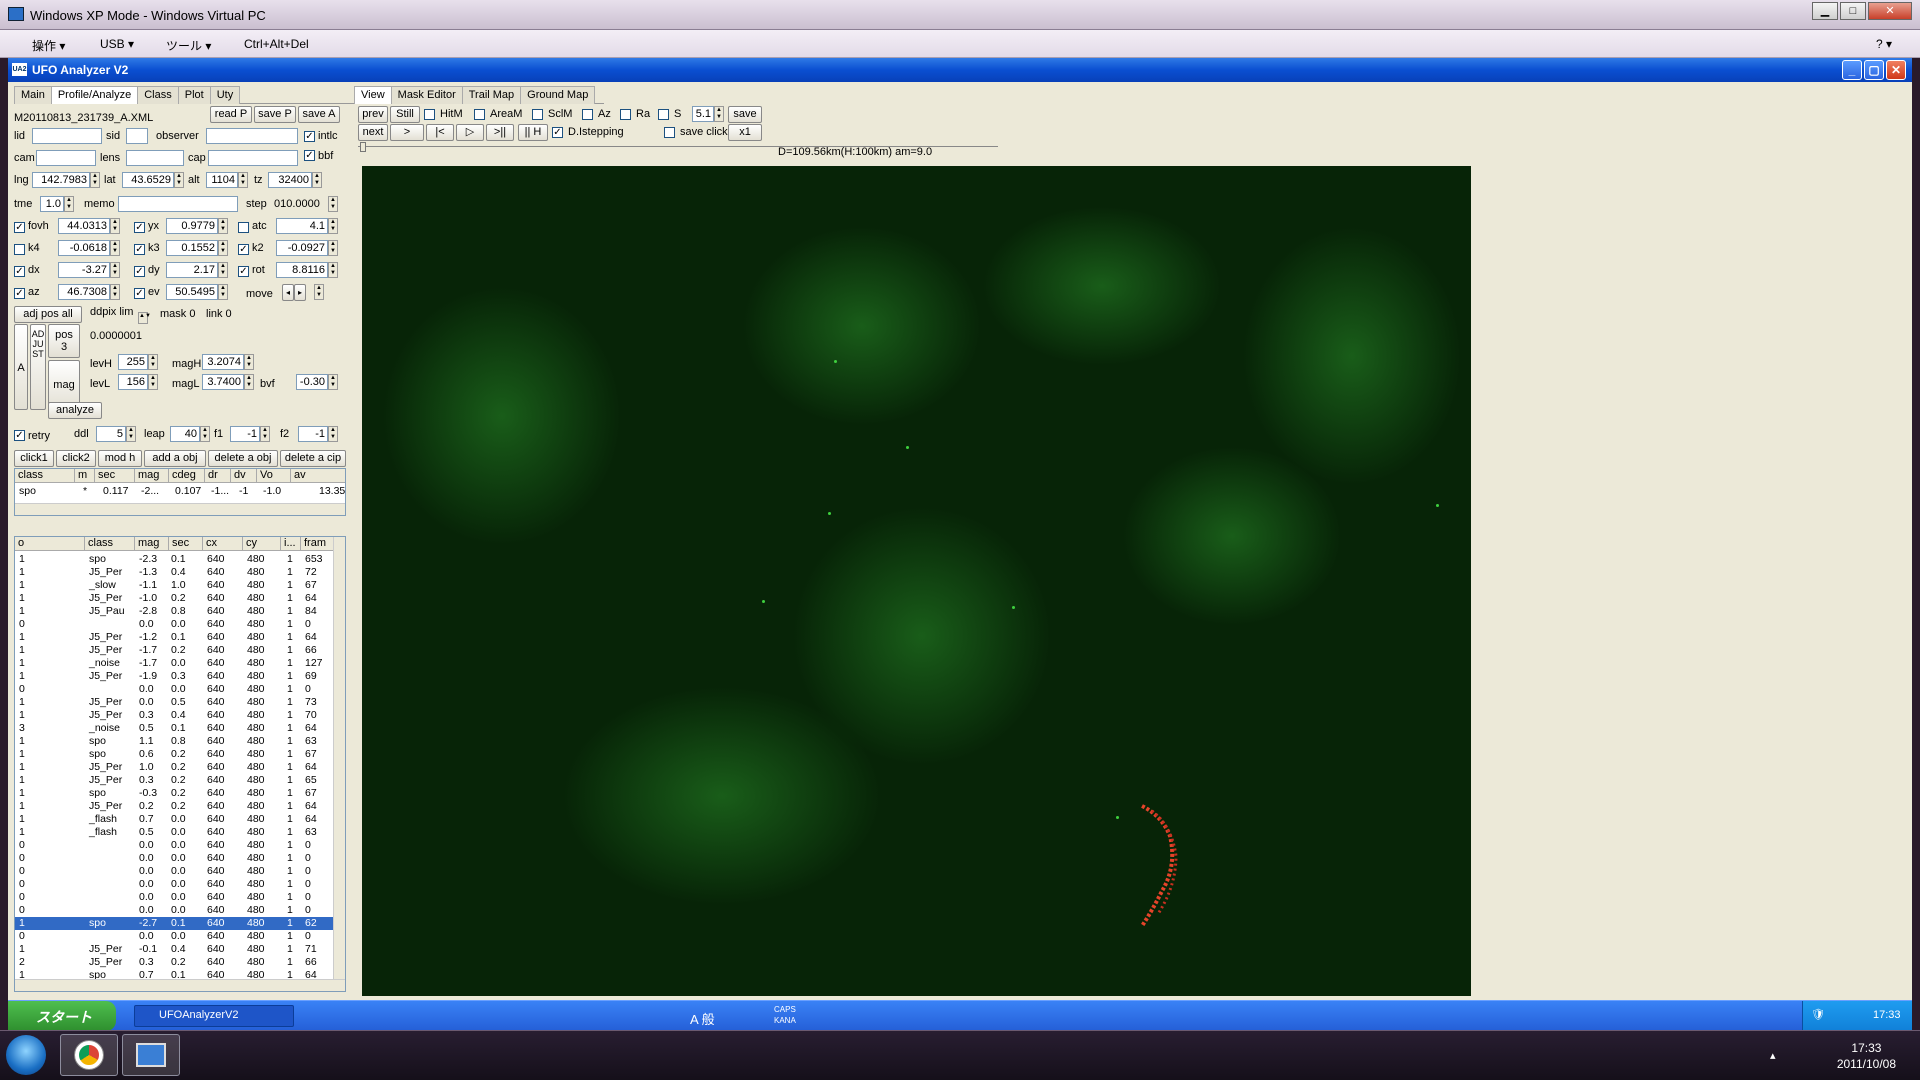  Describe the element at coordinates (302, 270) in the screenshot. I see `rot-field: 8.8116` at that location.